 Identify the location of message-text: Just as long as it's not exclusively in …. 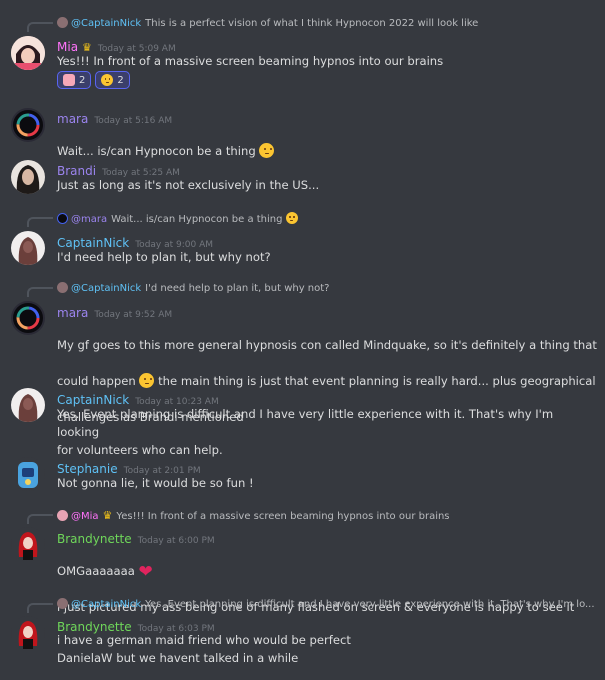
(188, 185).